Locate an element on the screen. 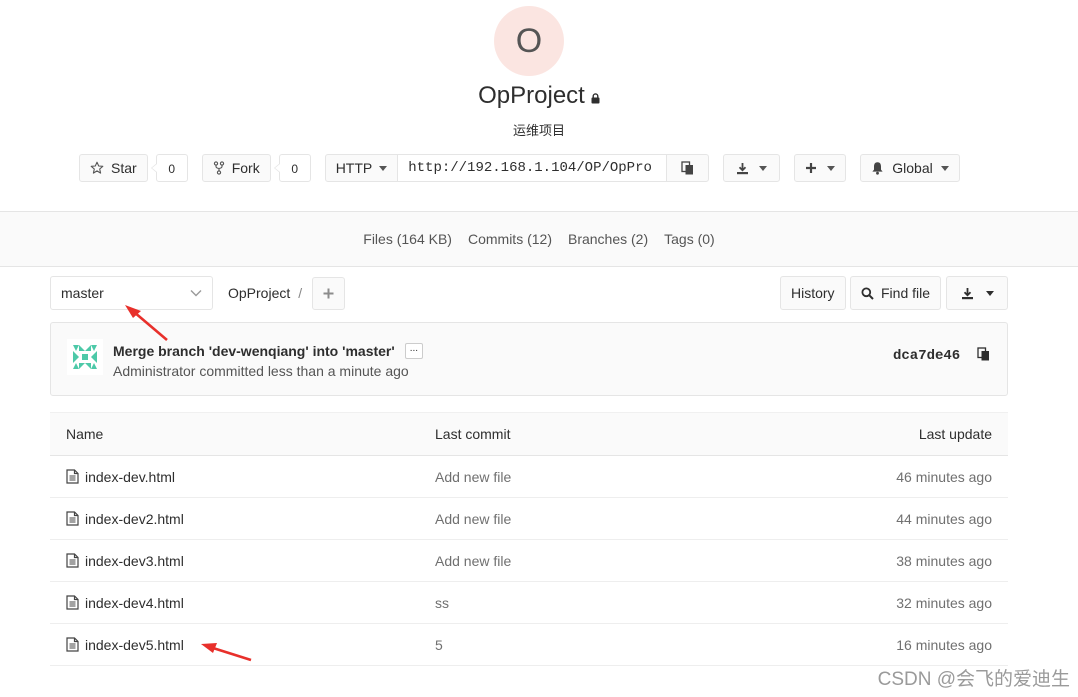 This screenshot has width=1078, height=697. file-name: index-dev5.html is located at coordinates (134, 645).